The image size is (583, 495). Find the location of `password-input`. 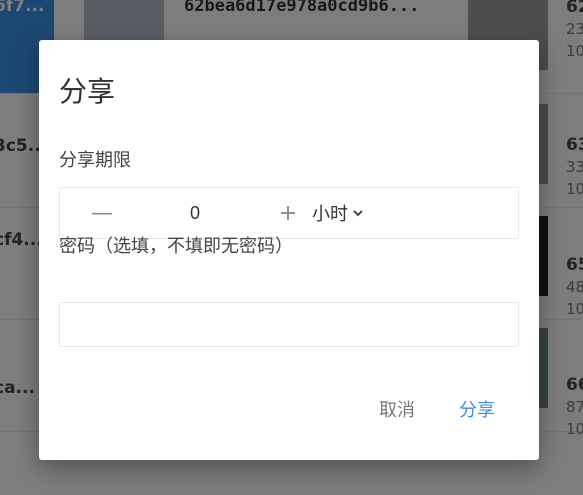

password-input is located at coordinates (289, 324).